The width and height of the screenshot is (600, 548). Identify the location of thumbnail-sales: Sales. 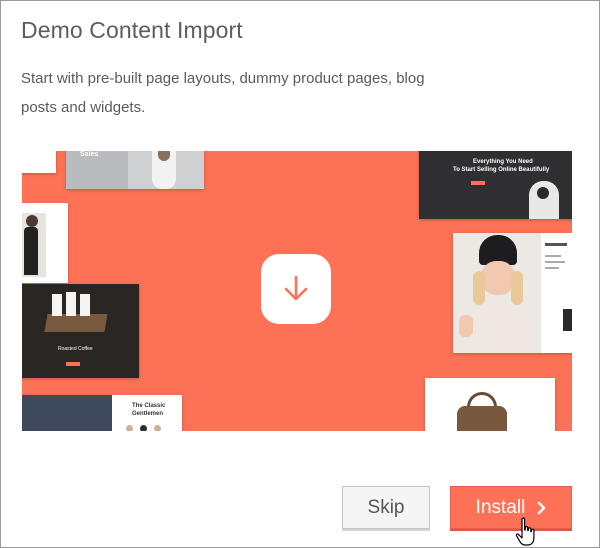
(135, 170).